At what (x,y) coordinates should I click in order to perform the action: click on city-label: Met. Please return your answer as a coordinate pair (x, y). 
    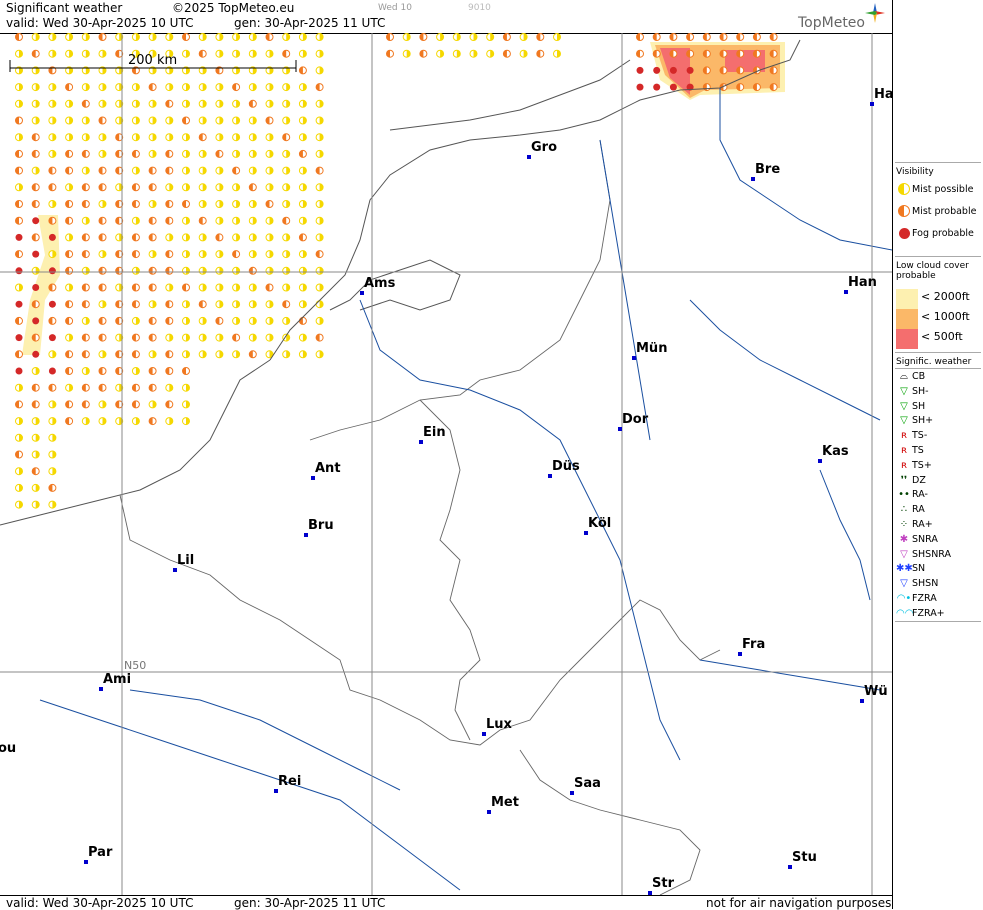
    Looking at the image, I should click on (505, 802).